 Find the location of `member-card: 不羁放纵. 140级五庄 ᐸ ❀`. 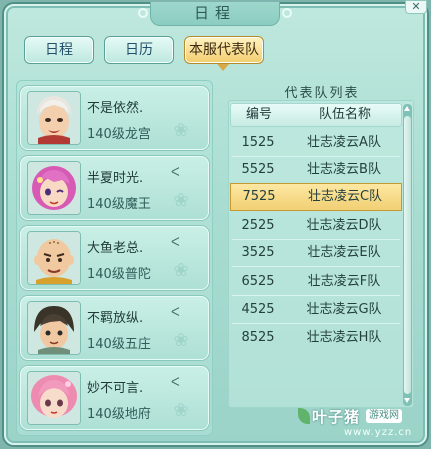

member-card: 不羁放纵. 140级五庄 ᐸ ❀ is located at coordinates (114, 328).